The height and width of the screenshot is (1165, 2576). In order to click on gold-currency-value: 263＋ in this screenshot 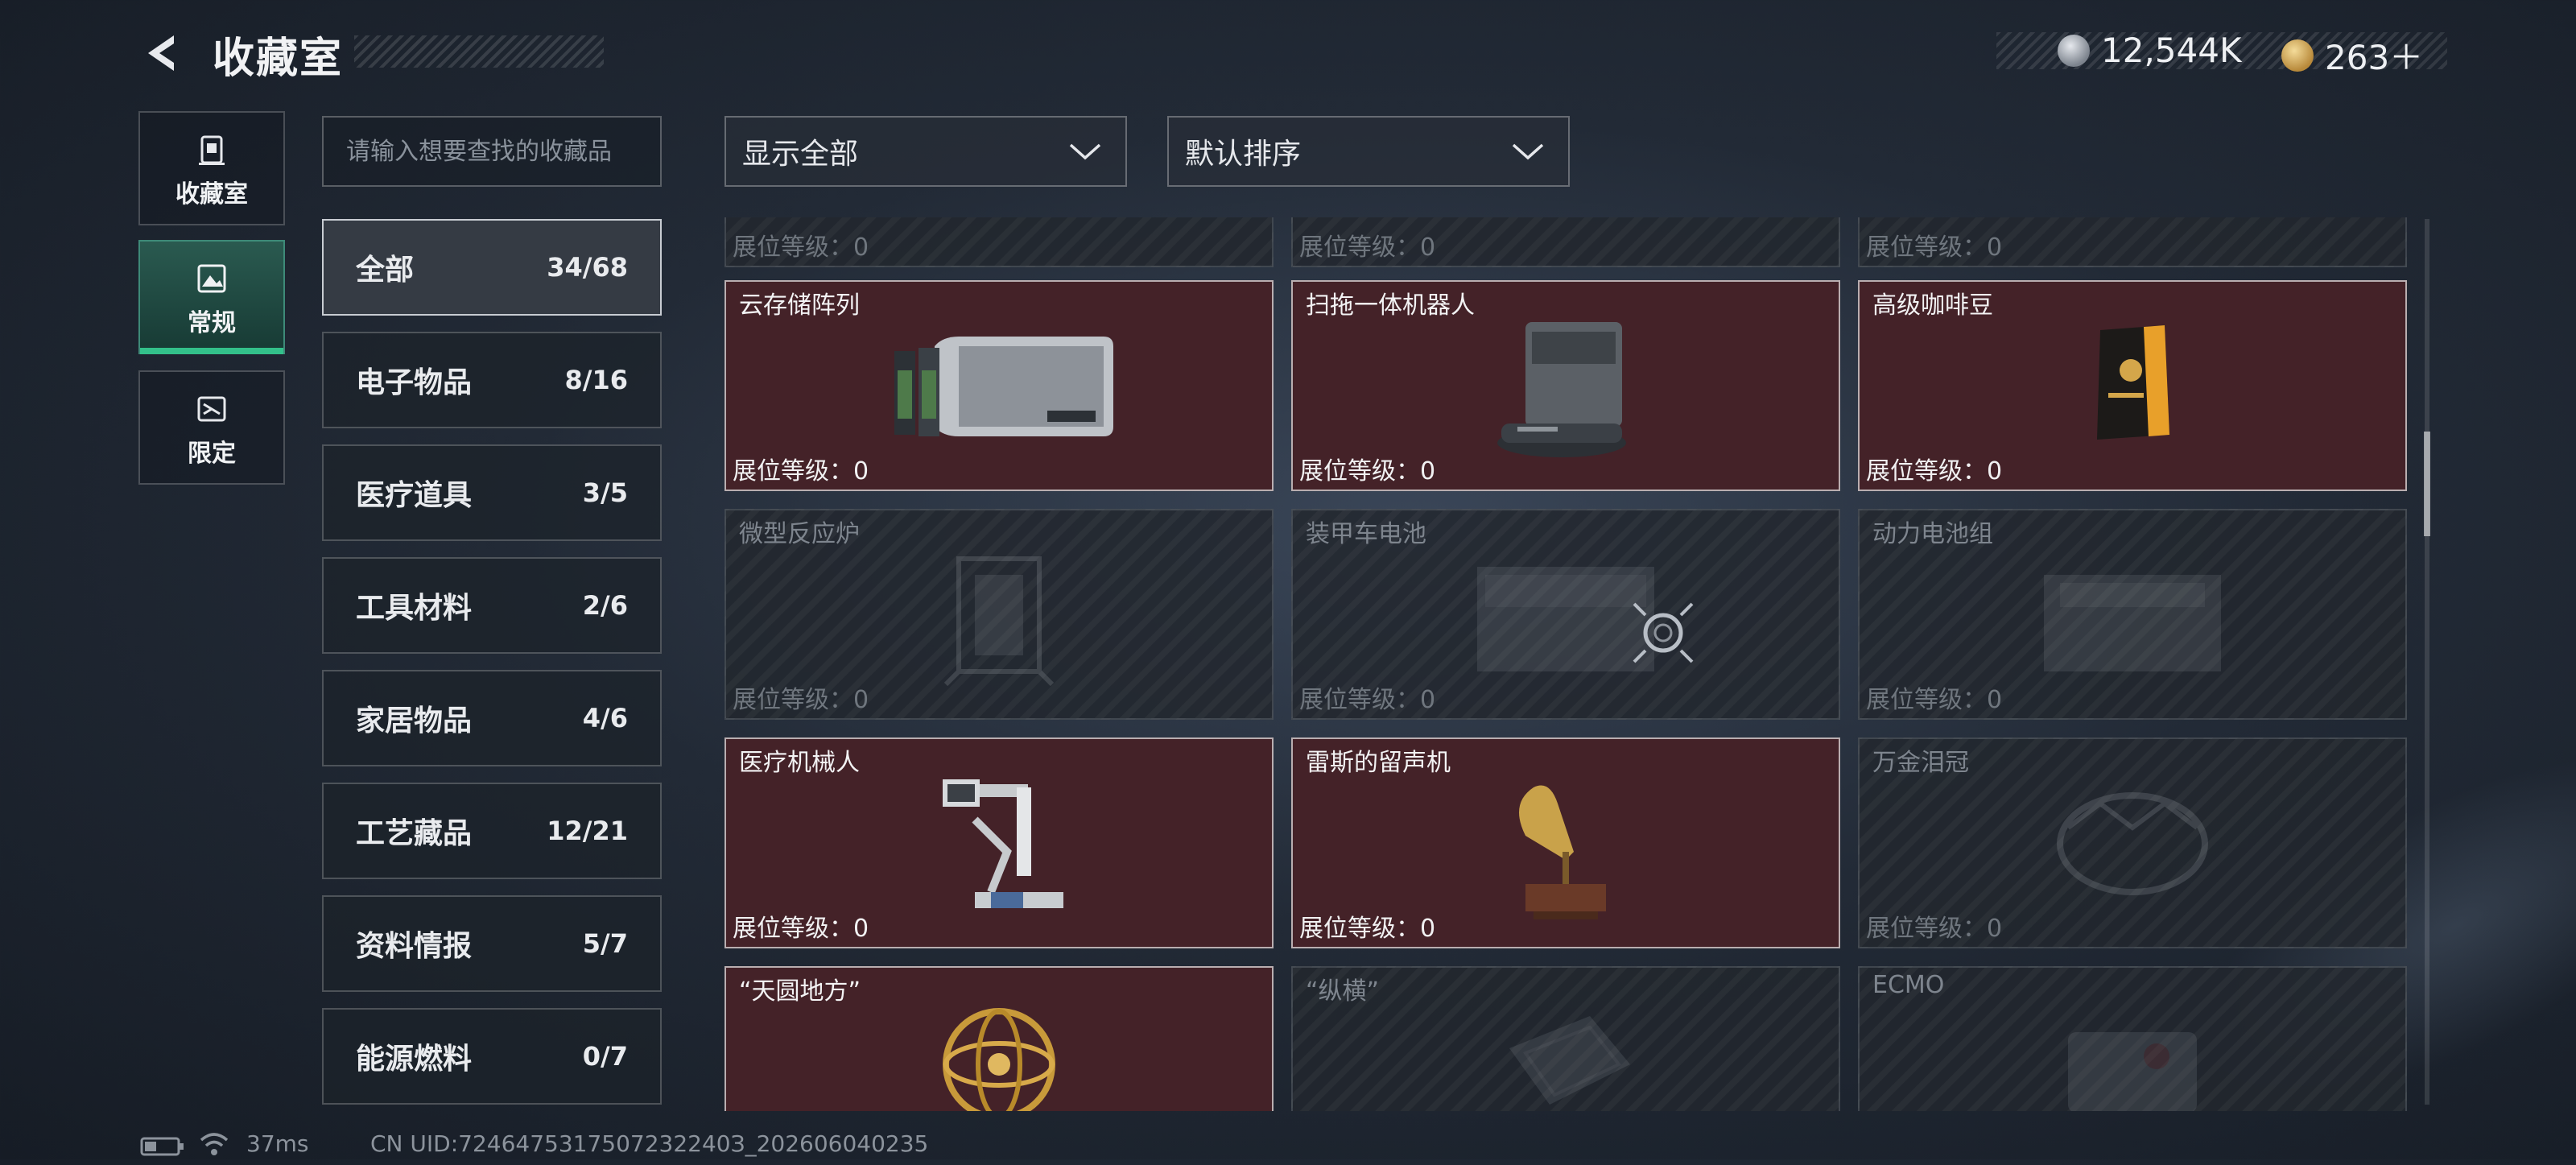, I will do `click(2374, 58)`.